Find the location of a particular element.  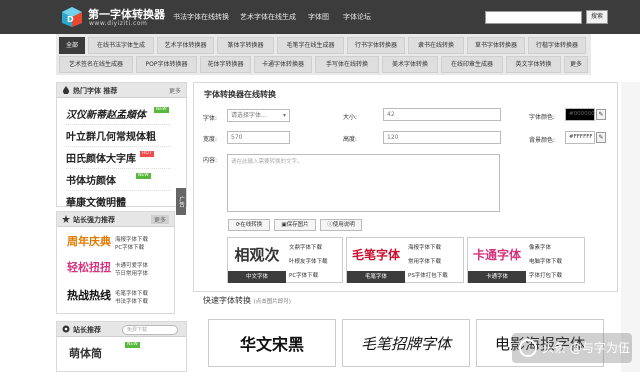

font-color-input: #000000 is located at coordinates (580, 114).